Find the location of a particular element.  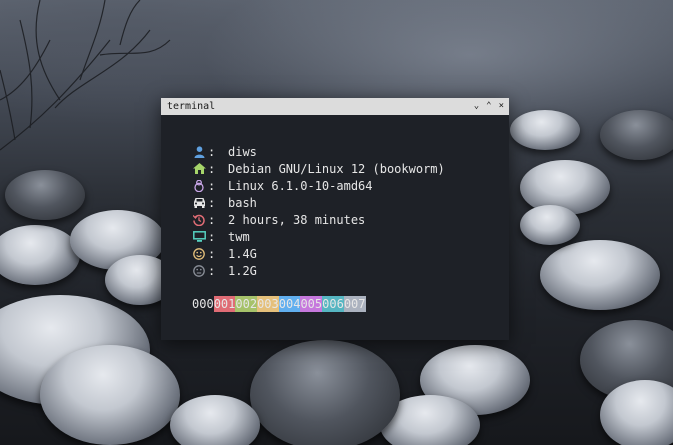

info-value-shell: bash is located at coordinates (242, 202).